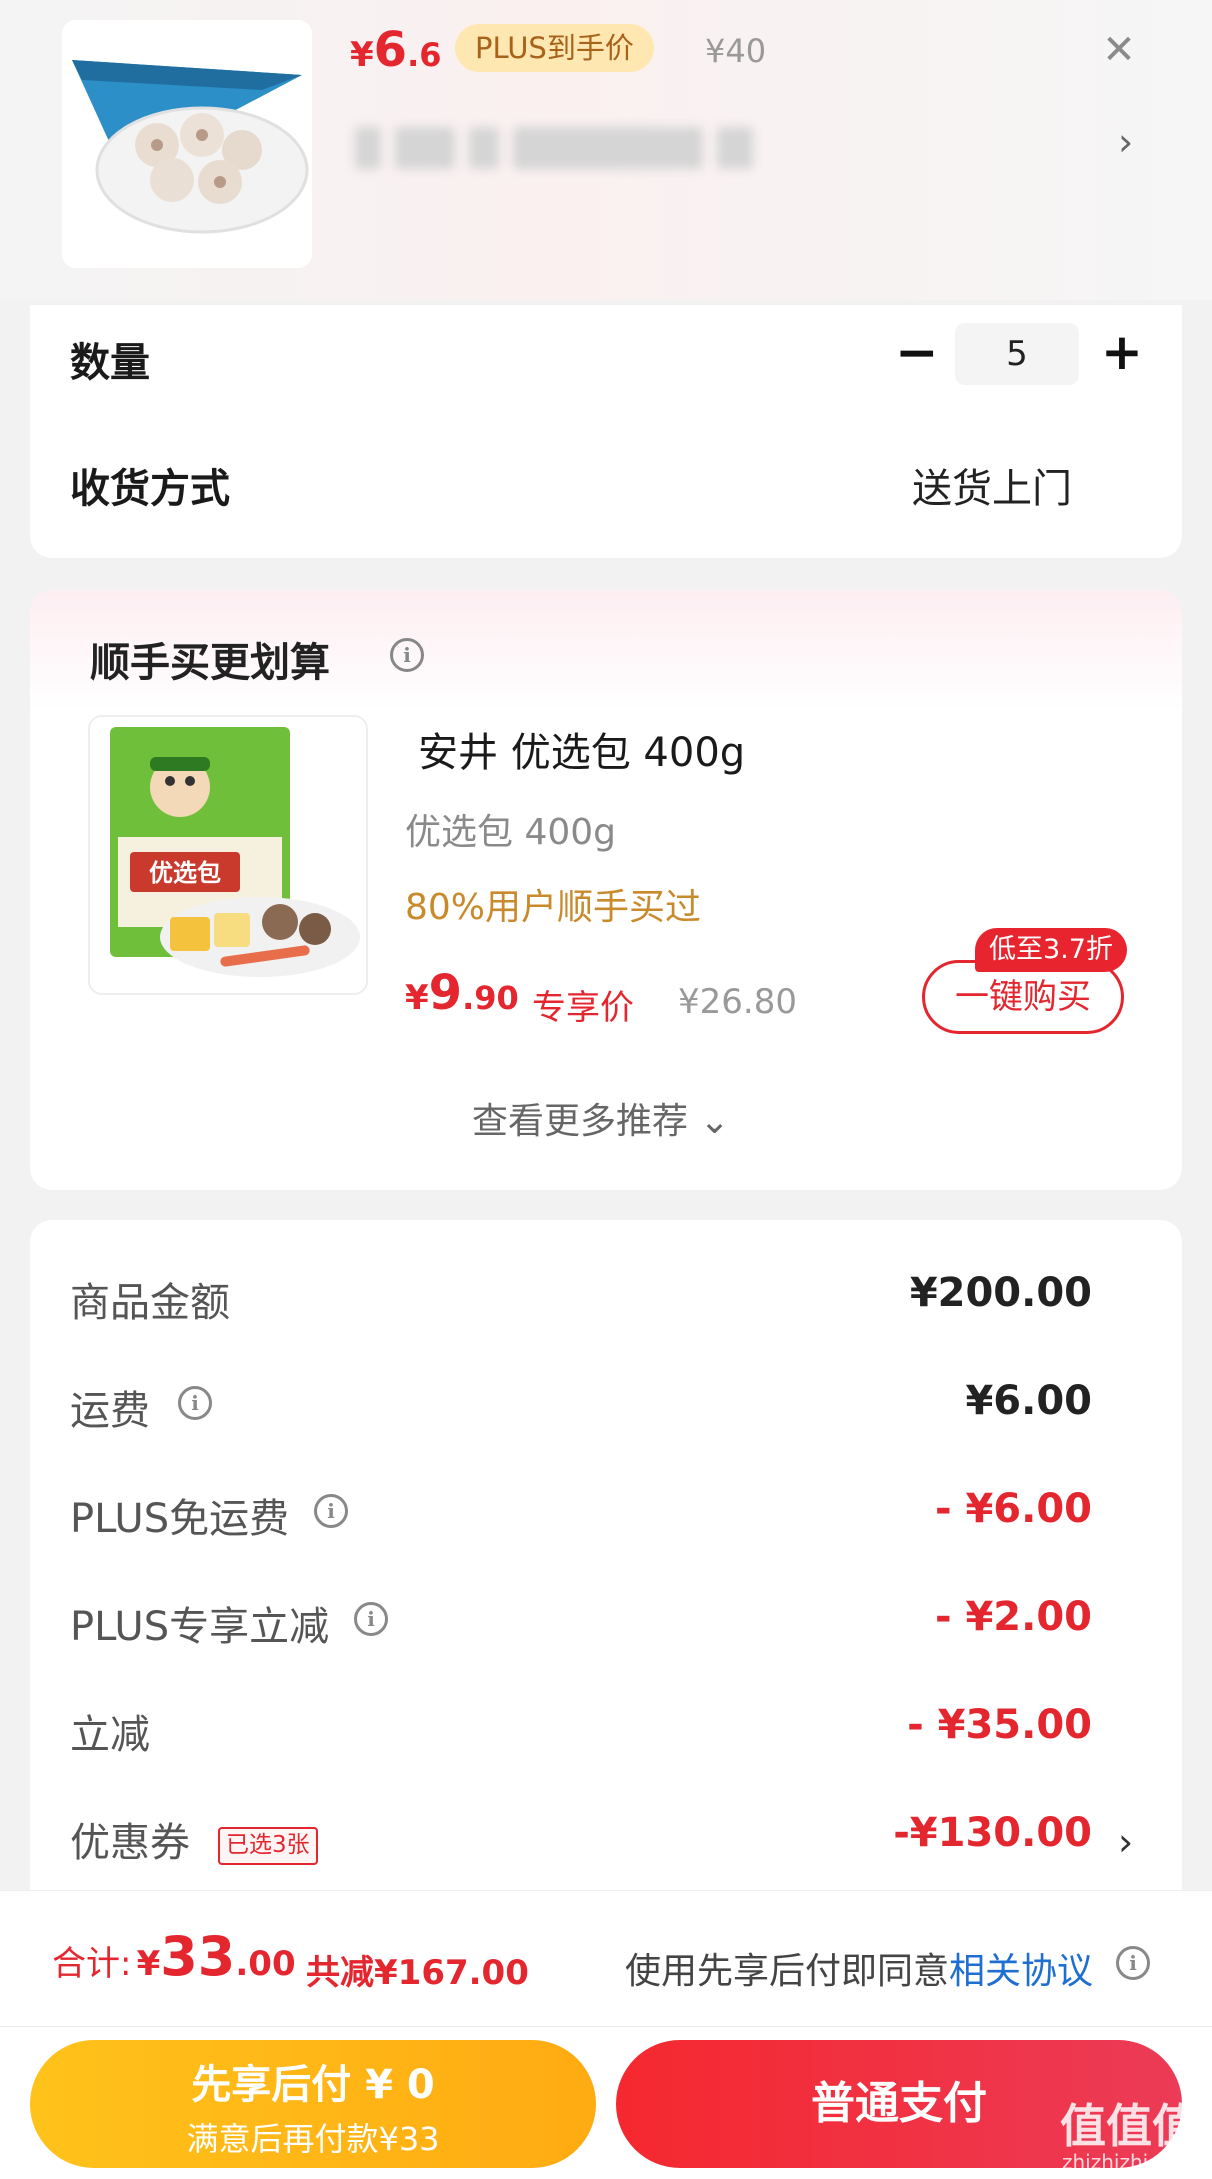 The width and height of the screenshot is (1212, 2179). What do you see at coordinates (210, 663) in the screenshot?
I see `recommendation-title: 顺手买更划算` at bounding box center [210, 663].